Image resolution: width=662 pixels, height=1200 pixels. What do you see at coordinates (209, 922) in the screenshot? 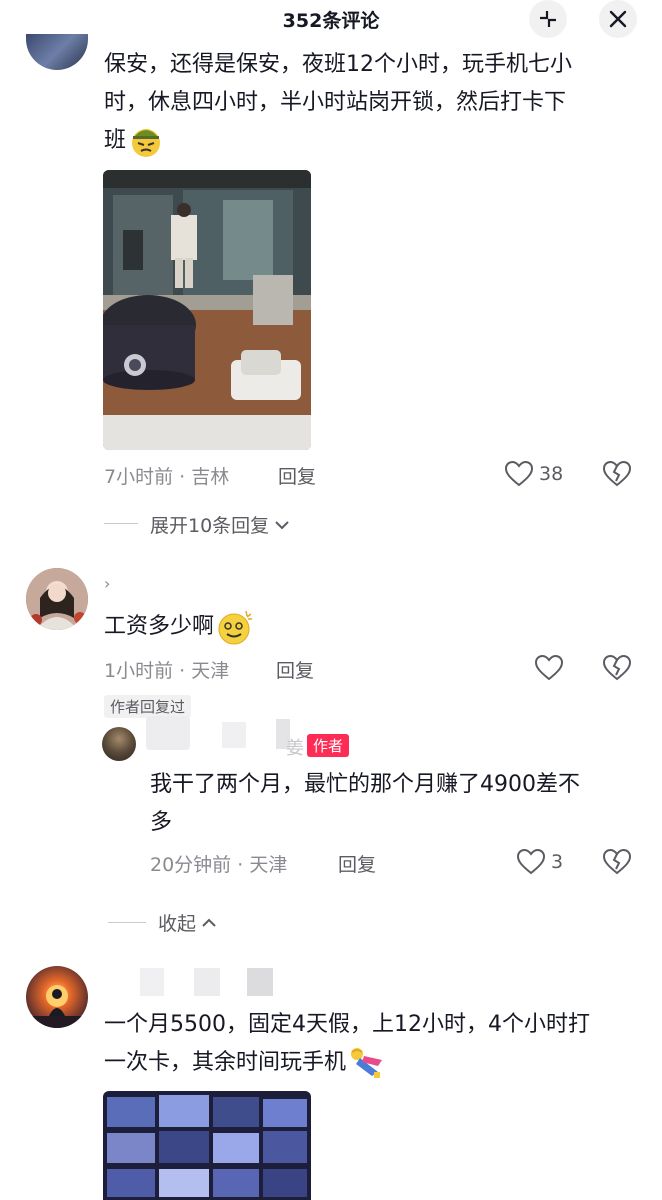
I see `chevron-up-icon` at bounding box center [209, 922].